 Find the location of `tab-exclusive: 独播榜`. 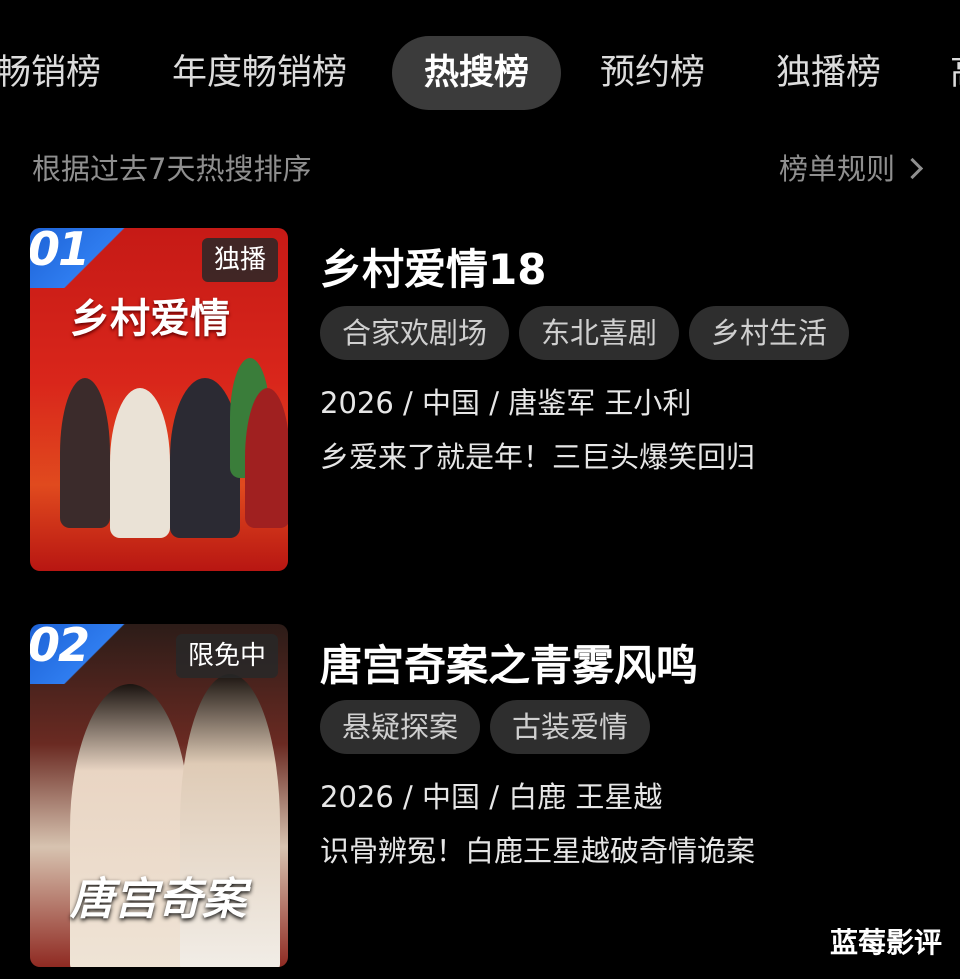

tab-exclusive: 独播榜 is located at coordinates (828, 73).